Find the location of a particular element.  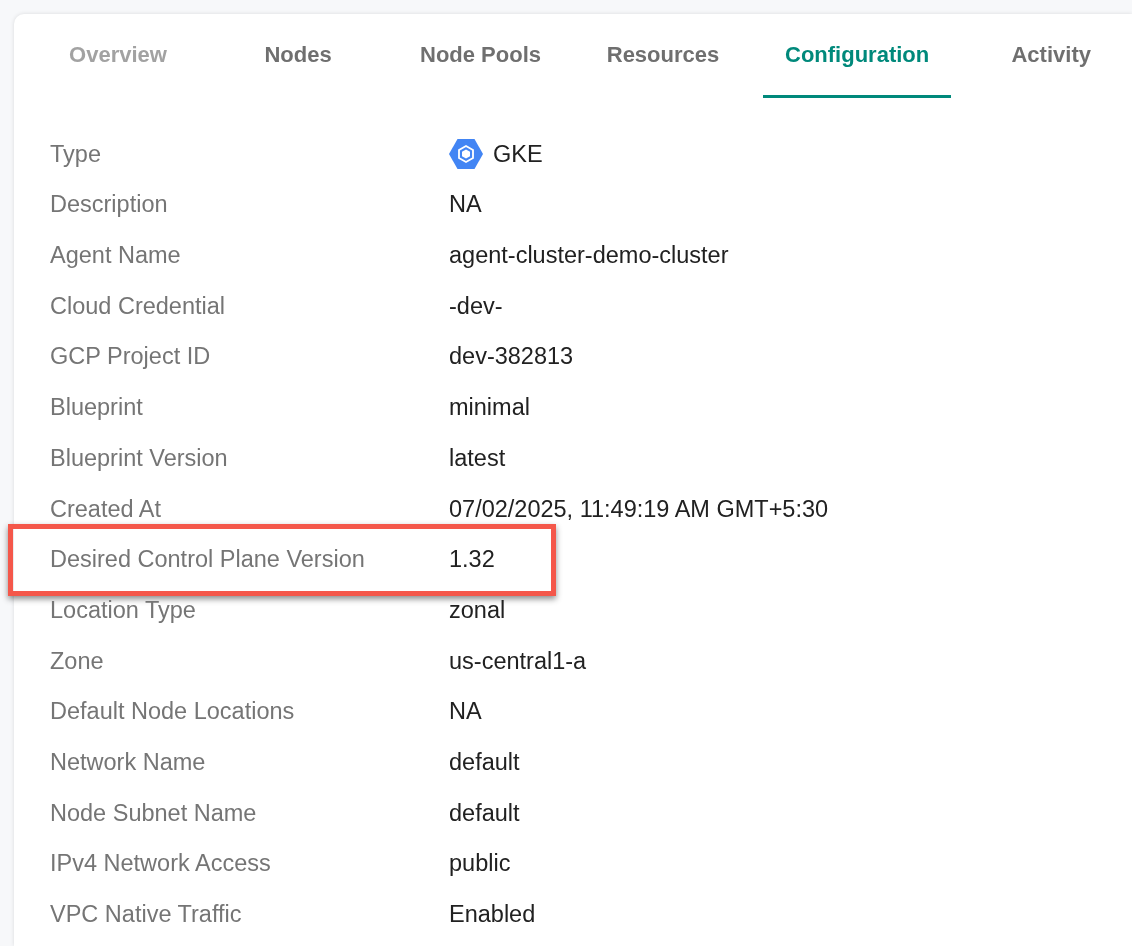

tab: Nodes is located at coordinates (298, 56).